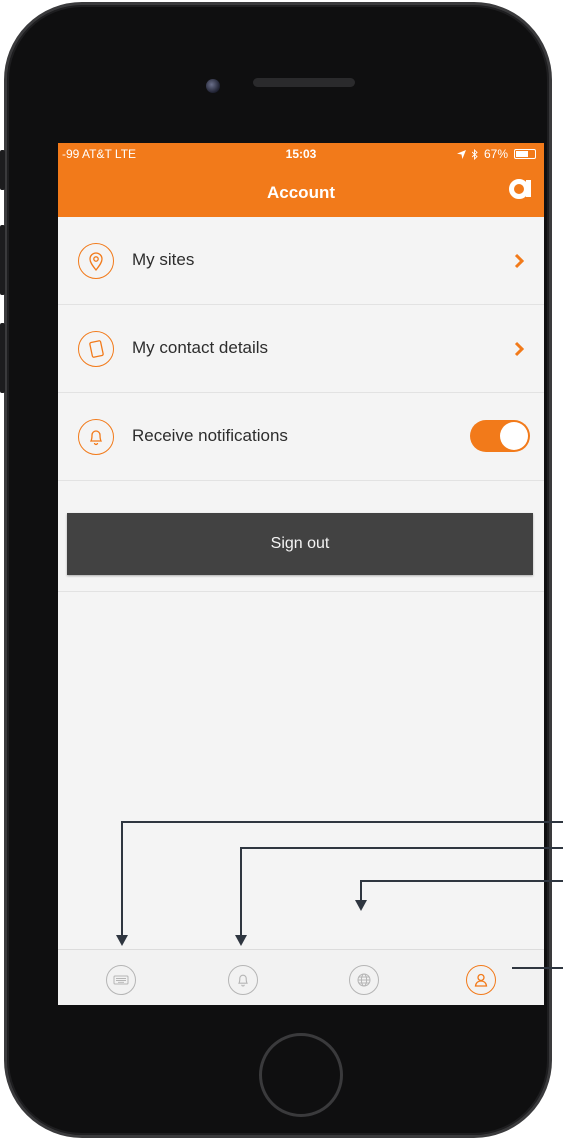  What do you see at coordinates (301, 591) in the screenshot?
I see `section-divider` at bounding box center [301, 591].